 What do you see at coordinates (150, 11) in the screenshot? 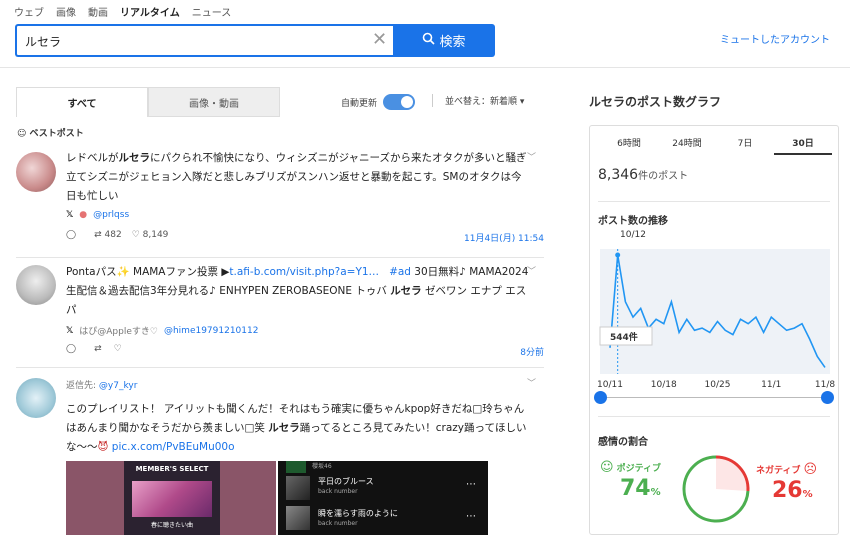
I see `nav-realtime: リアルタイム` at bounding box center [150, 11].